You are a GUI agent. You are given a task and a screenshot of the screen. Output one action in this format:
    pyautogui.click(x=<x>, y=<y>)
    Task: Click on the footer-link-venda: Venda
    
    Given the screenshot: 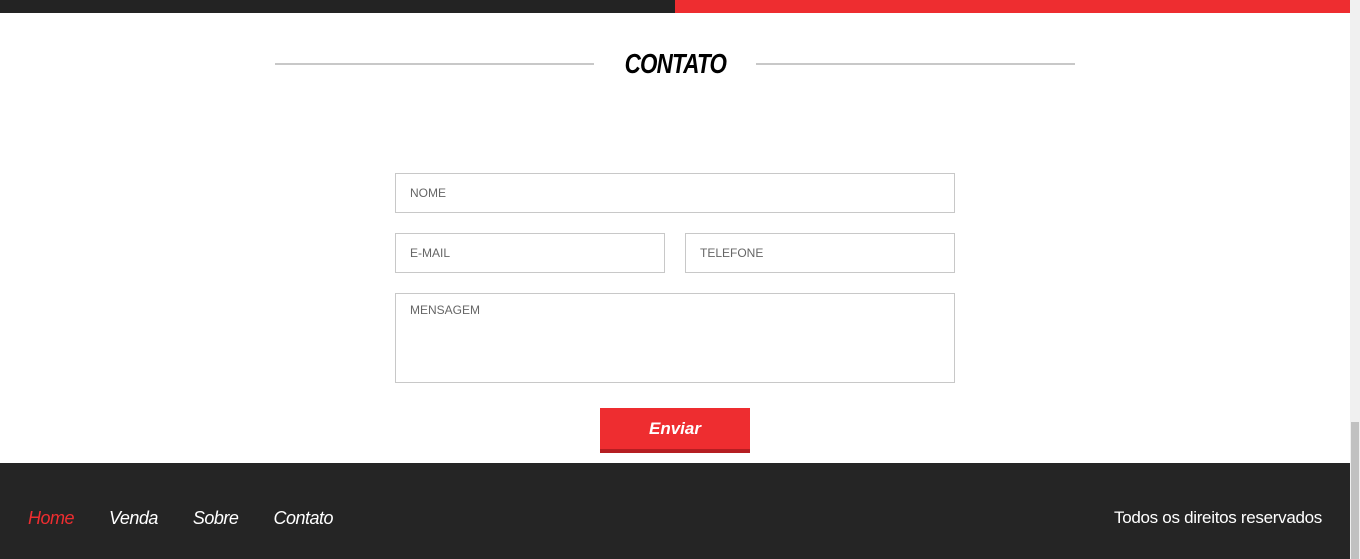 What is the action you would take?
    pyautogui.click(x=133, y=518)
    